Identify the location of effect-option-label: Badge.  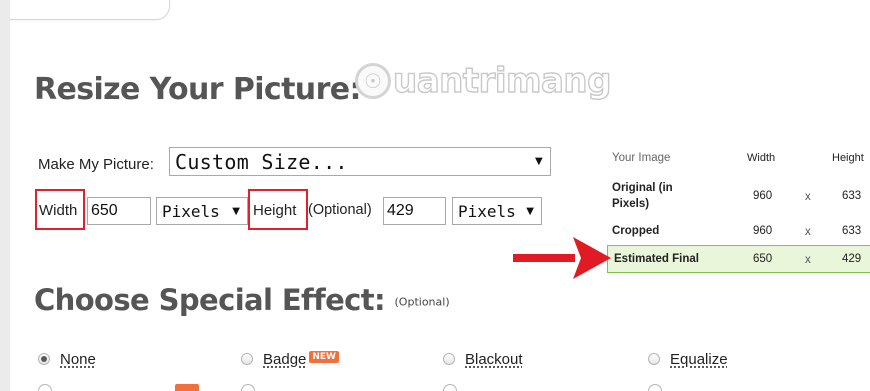
(285, 359).